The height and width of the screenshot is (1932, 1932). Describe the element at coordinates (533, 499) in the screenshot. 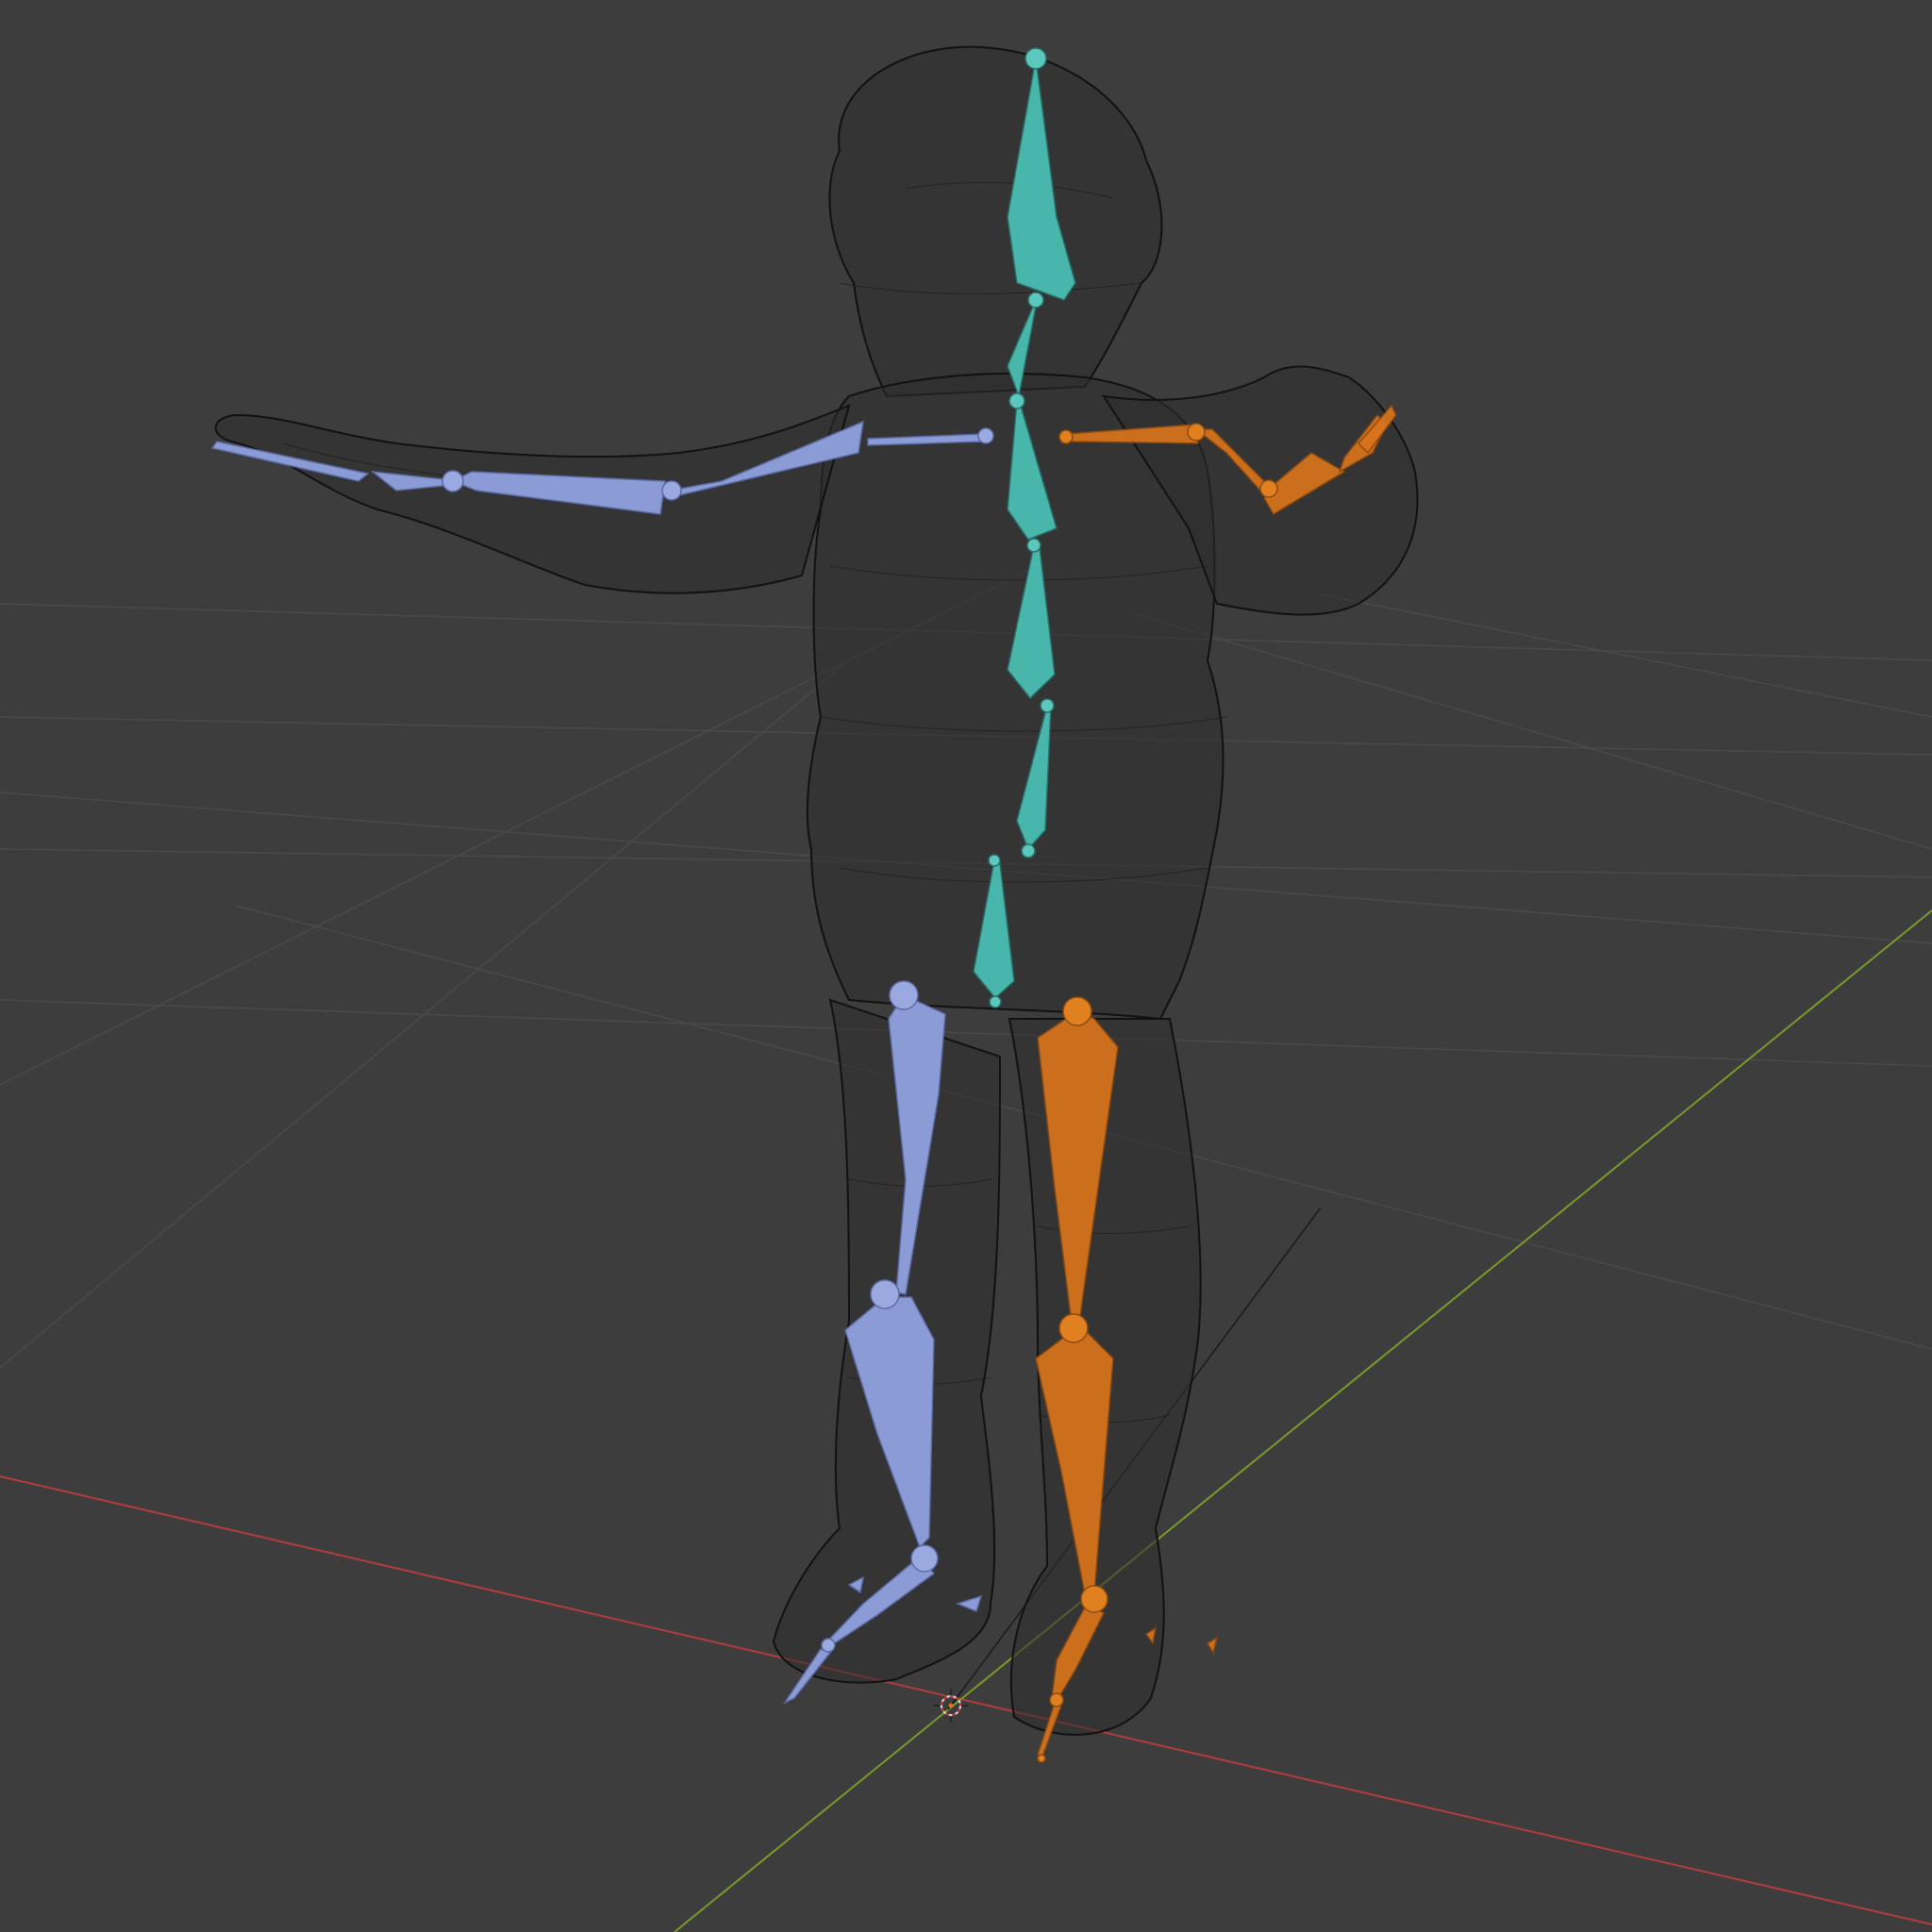

I see `mesh-right-arm` at that location.